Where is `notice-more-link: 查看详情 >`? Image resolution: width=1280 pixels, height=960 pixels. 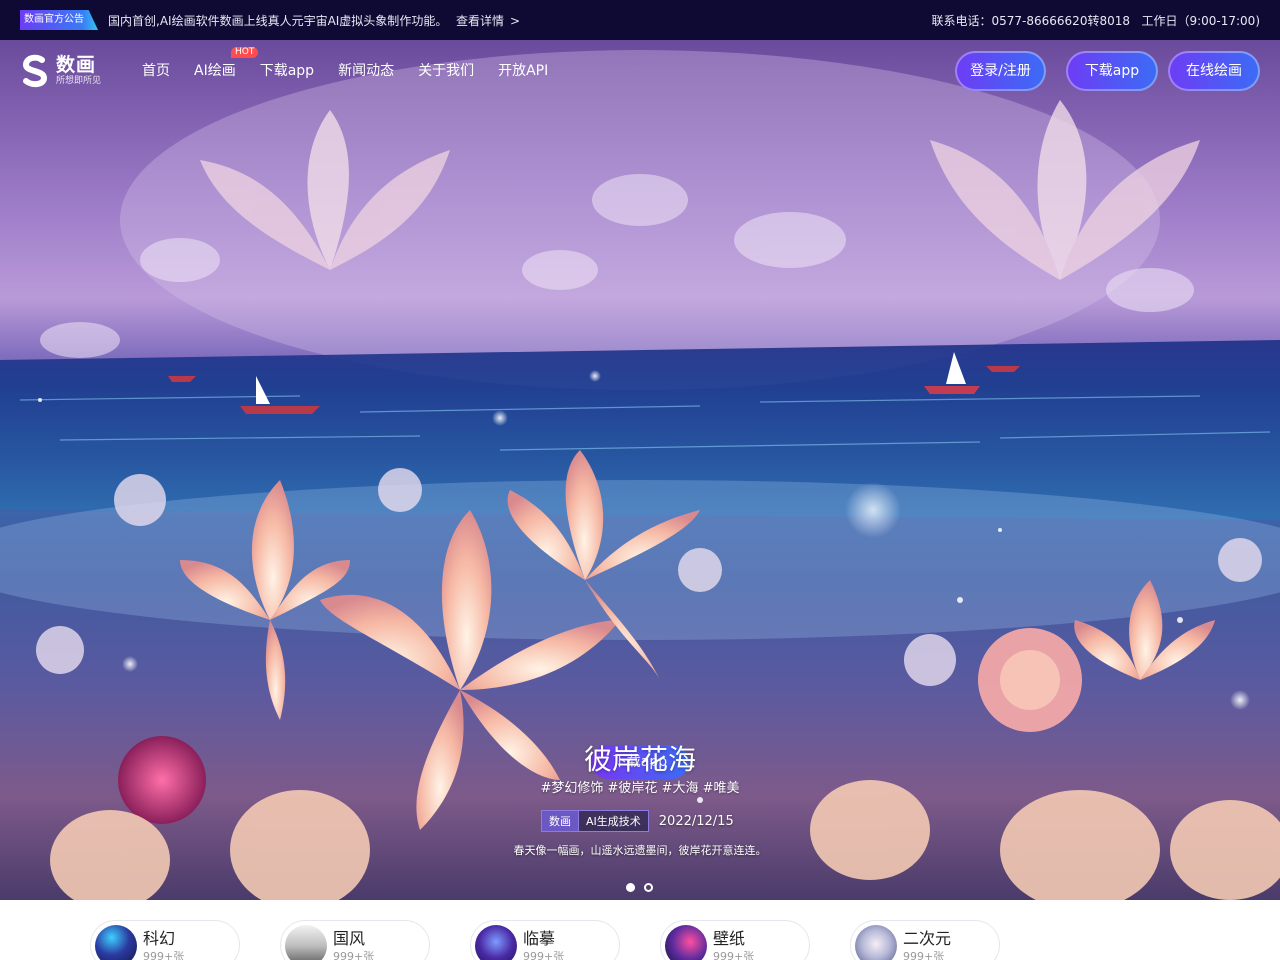
notice-more-link: 查看详情 > is located at coordinates (488, 20).